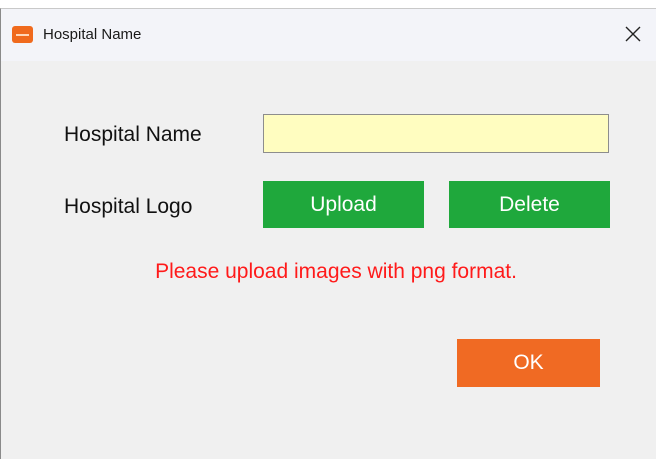  Describe the element at coordinates (22, 34) in the screenshot. I see `app-logo-icon` at that location.